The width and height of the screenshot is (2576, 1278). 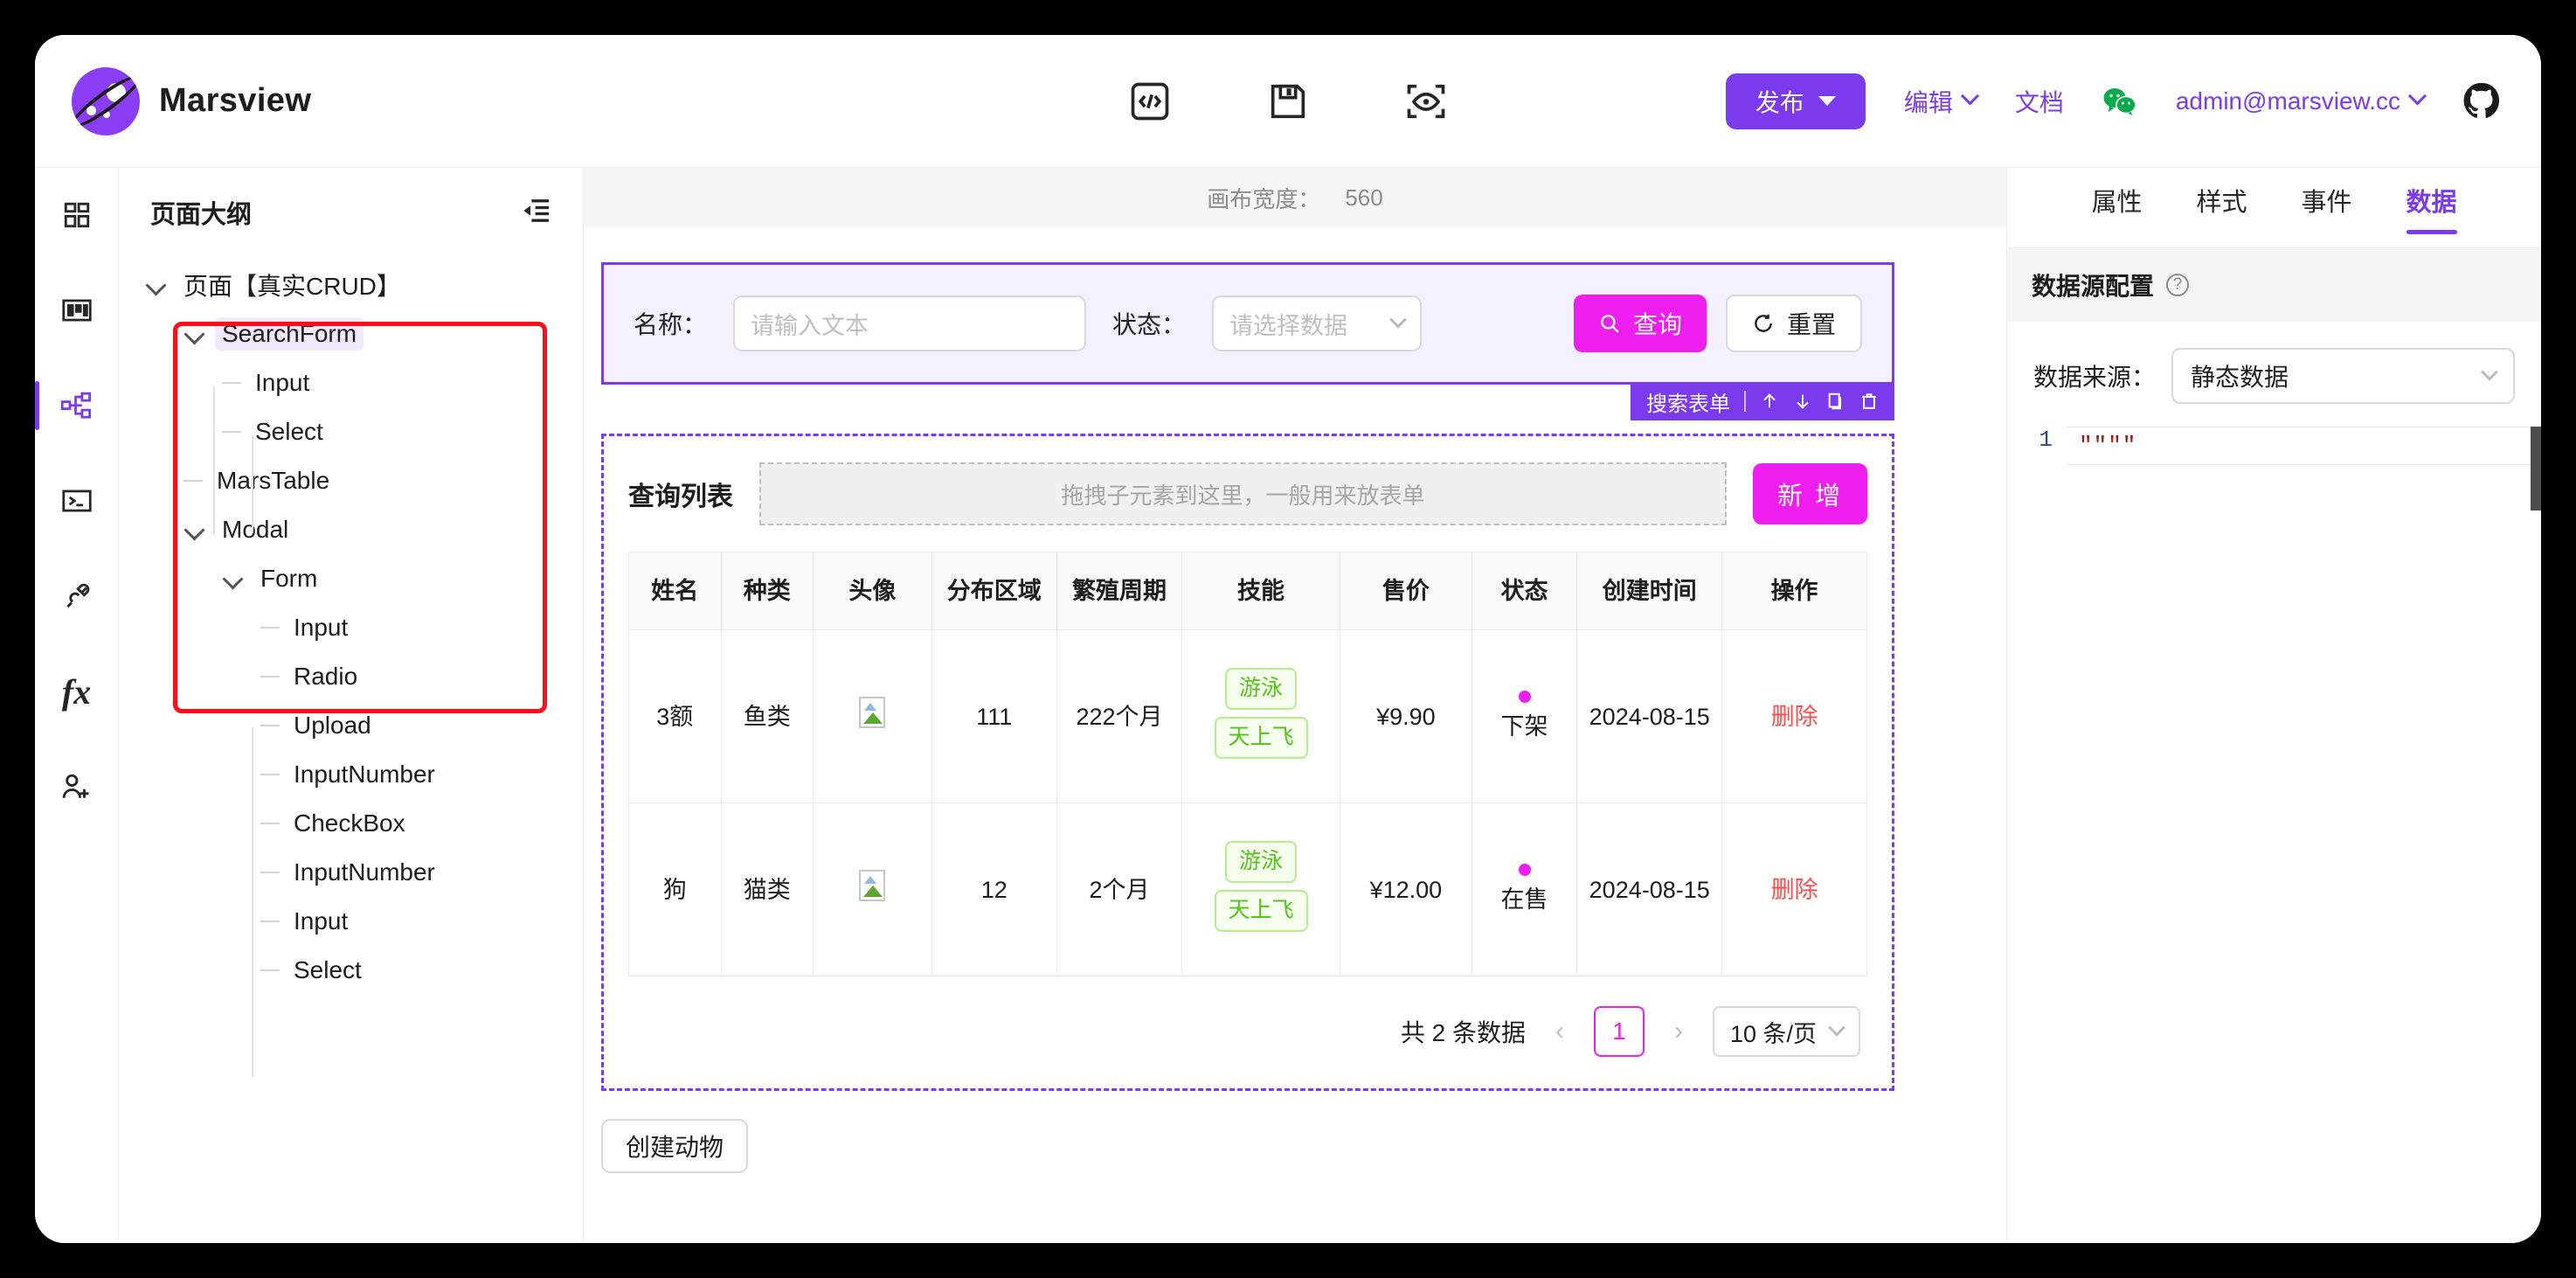 What do you see at coordinates (364, 872) in the screenshot?
I see `tree-node-label: InputNumber` at bounding box center [364, 872].